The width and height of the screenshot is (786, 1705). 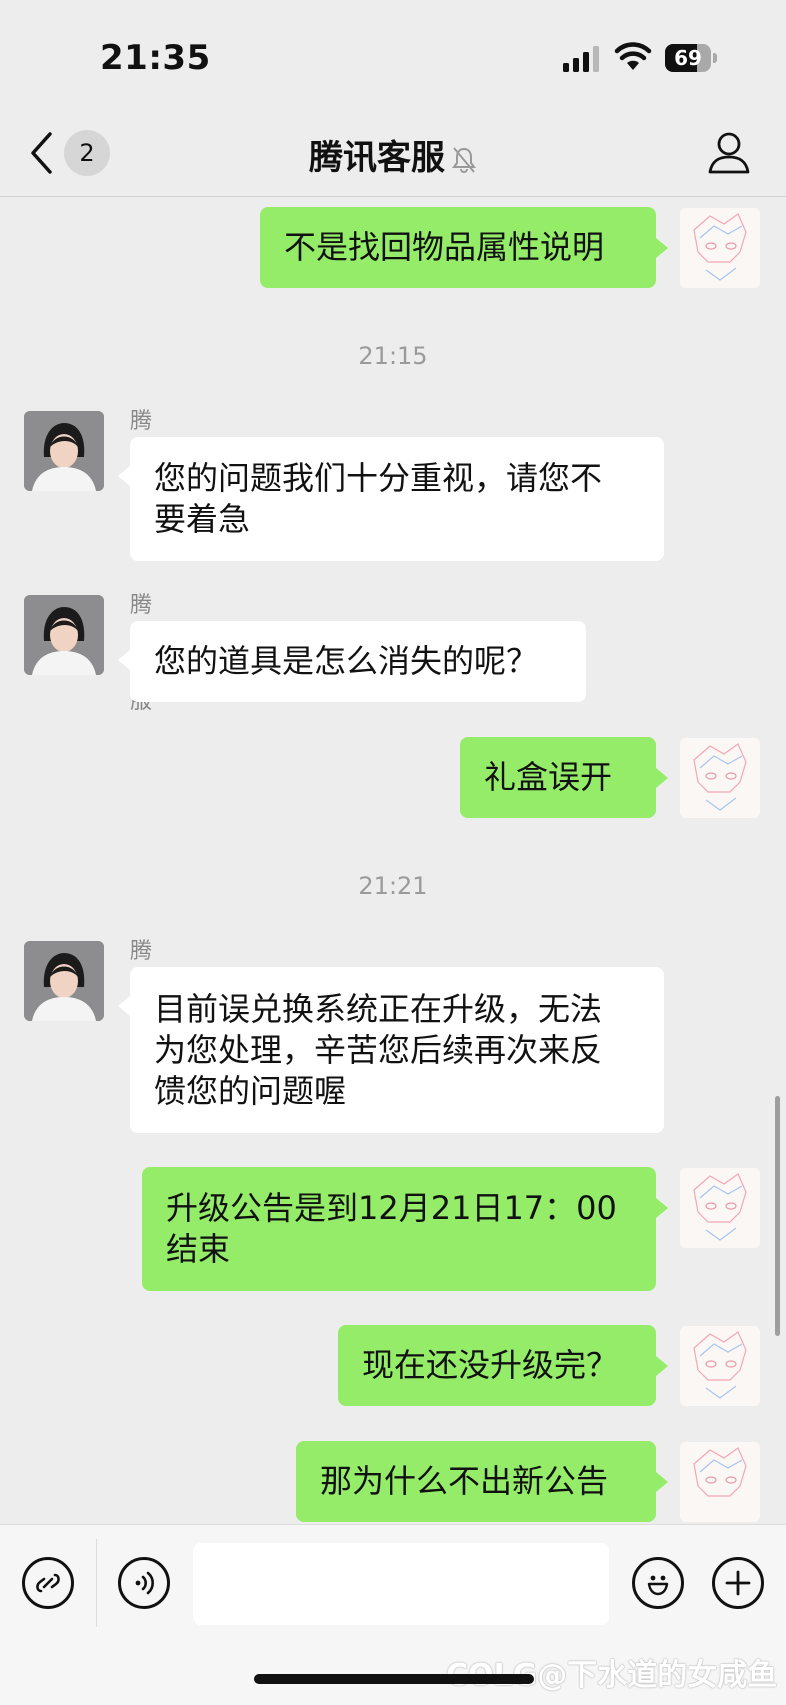 I want to click on message-text: 礼盒误开, so click(x=548, y=777).